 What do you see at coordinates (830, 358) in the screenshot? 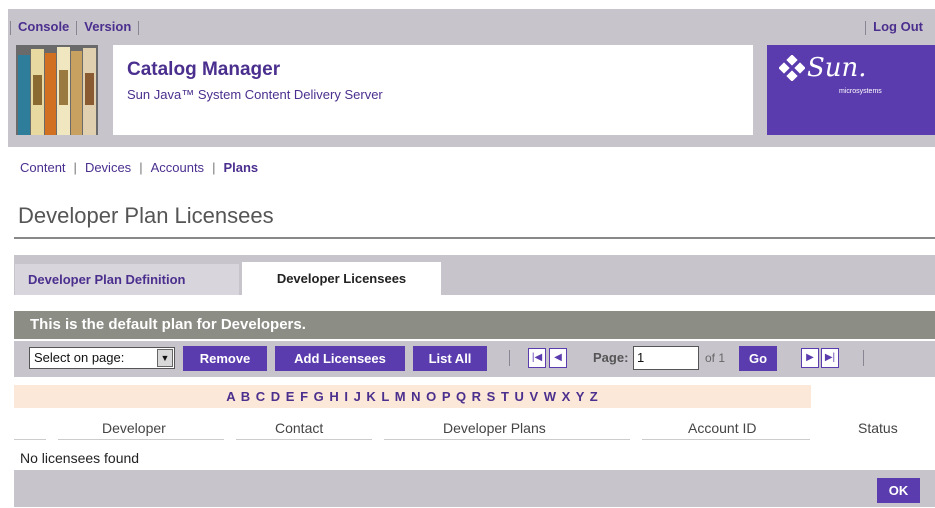
I see `last-page-icon: ▶|` at bounding box center [830, 358].